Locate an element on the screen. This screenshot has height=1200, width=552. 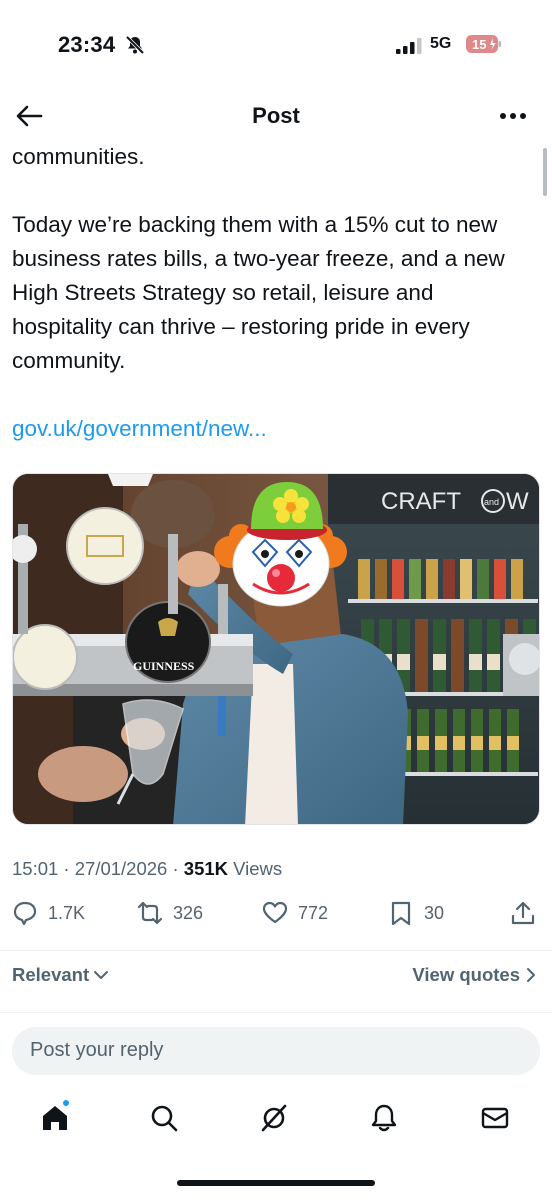
reply-input: Post your reply is located at coordinates (276, 1051).